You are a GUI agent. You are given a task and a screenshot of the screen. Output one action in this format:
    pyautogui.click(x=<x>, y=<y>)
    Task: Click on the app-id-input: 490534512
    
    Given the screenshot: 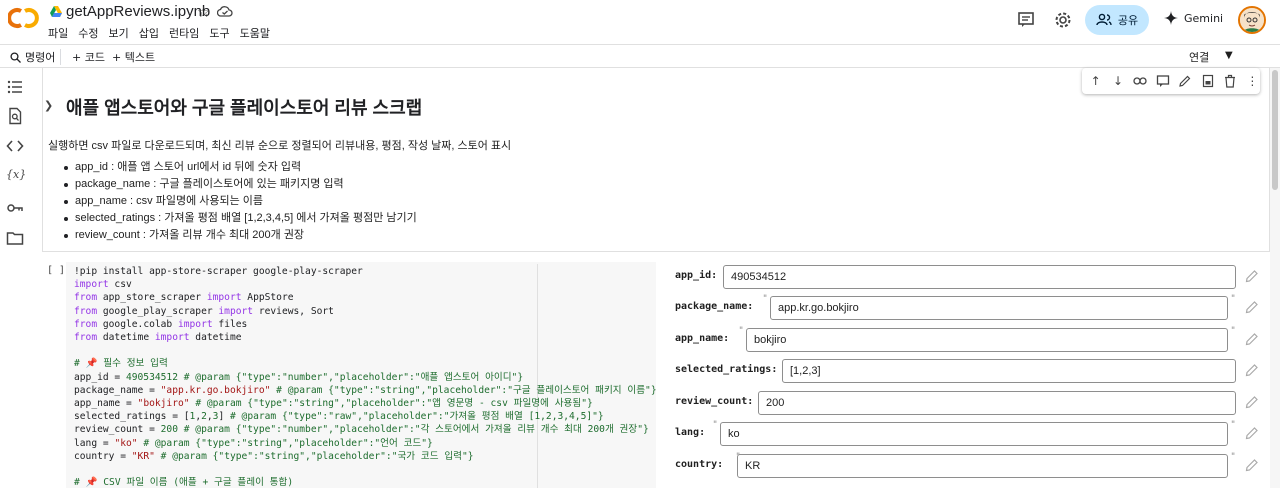 What is the action you would take?
    pyautogui.click(x=979, y=277)
    